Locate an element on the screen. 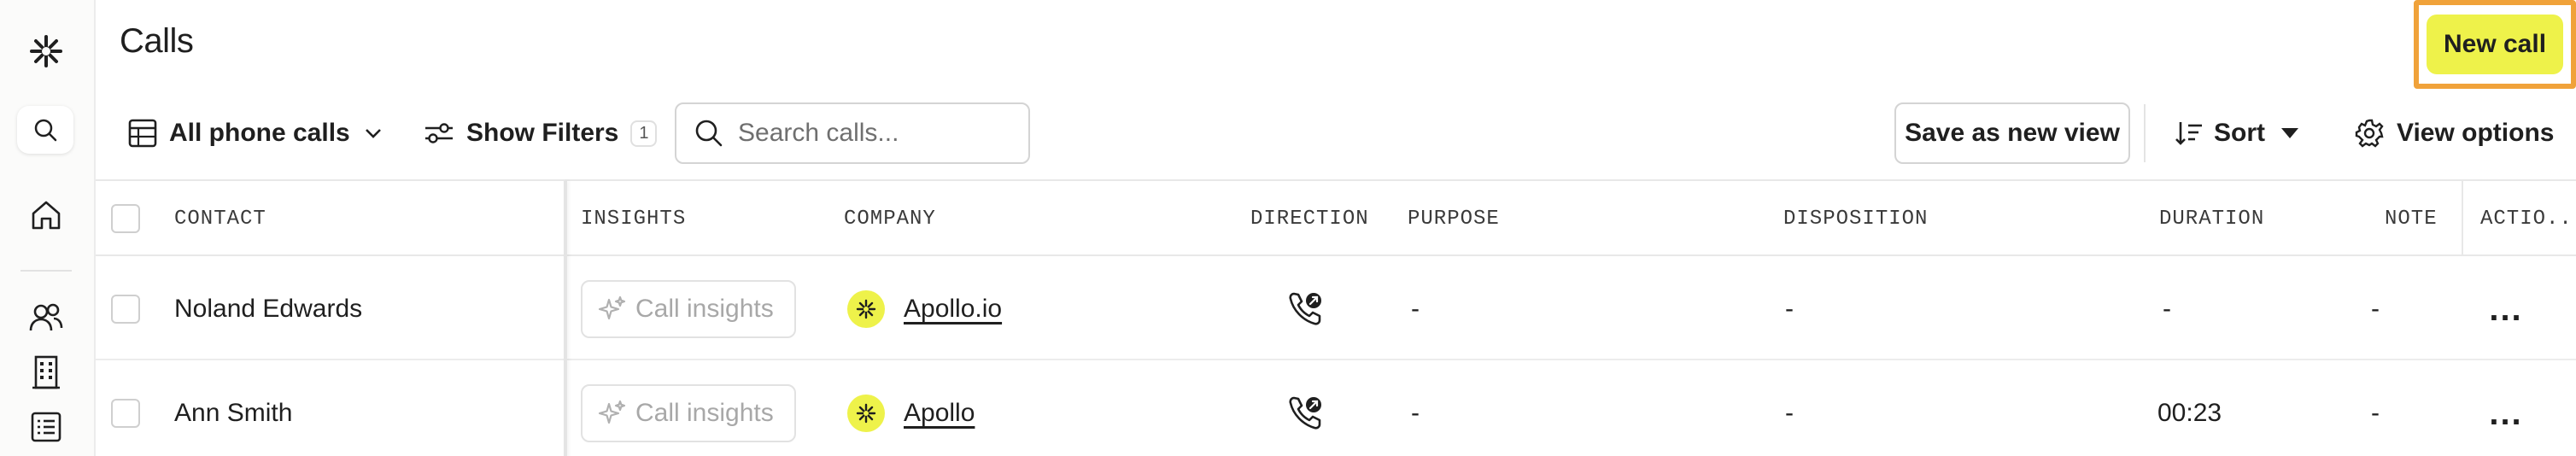  column-header-insights: INSIGHTS is located at coordinates (633, 218).